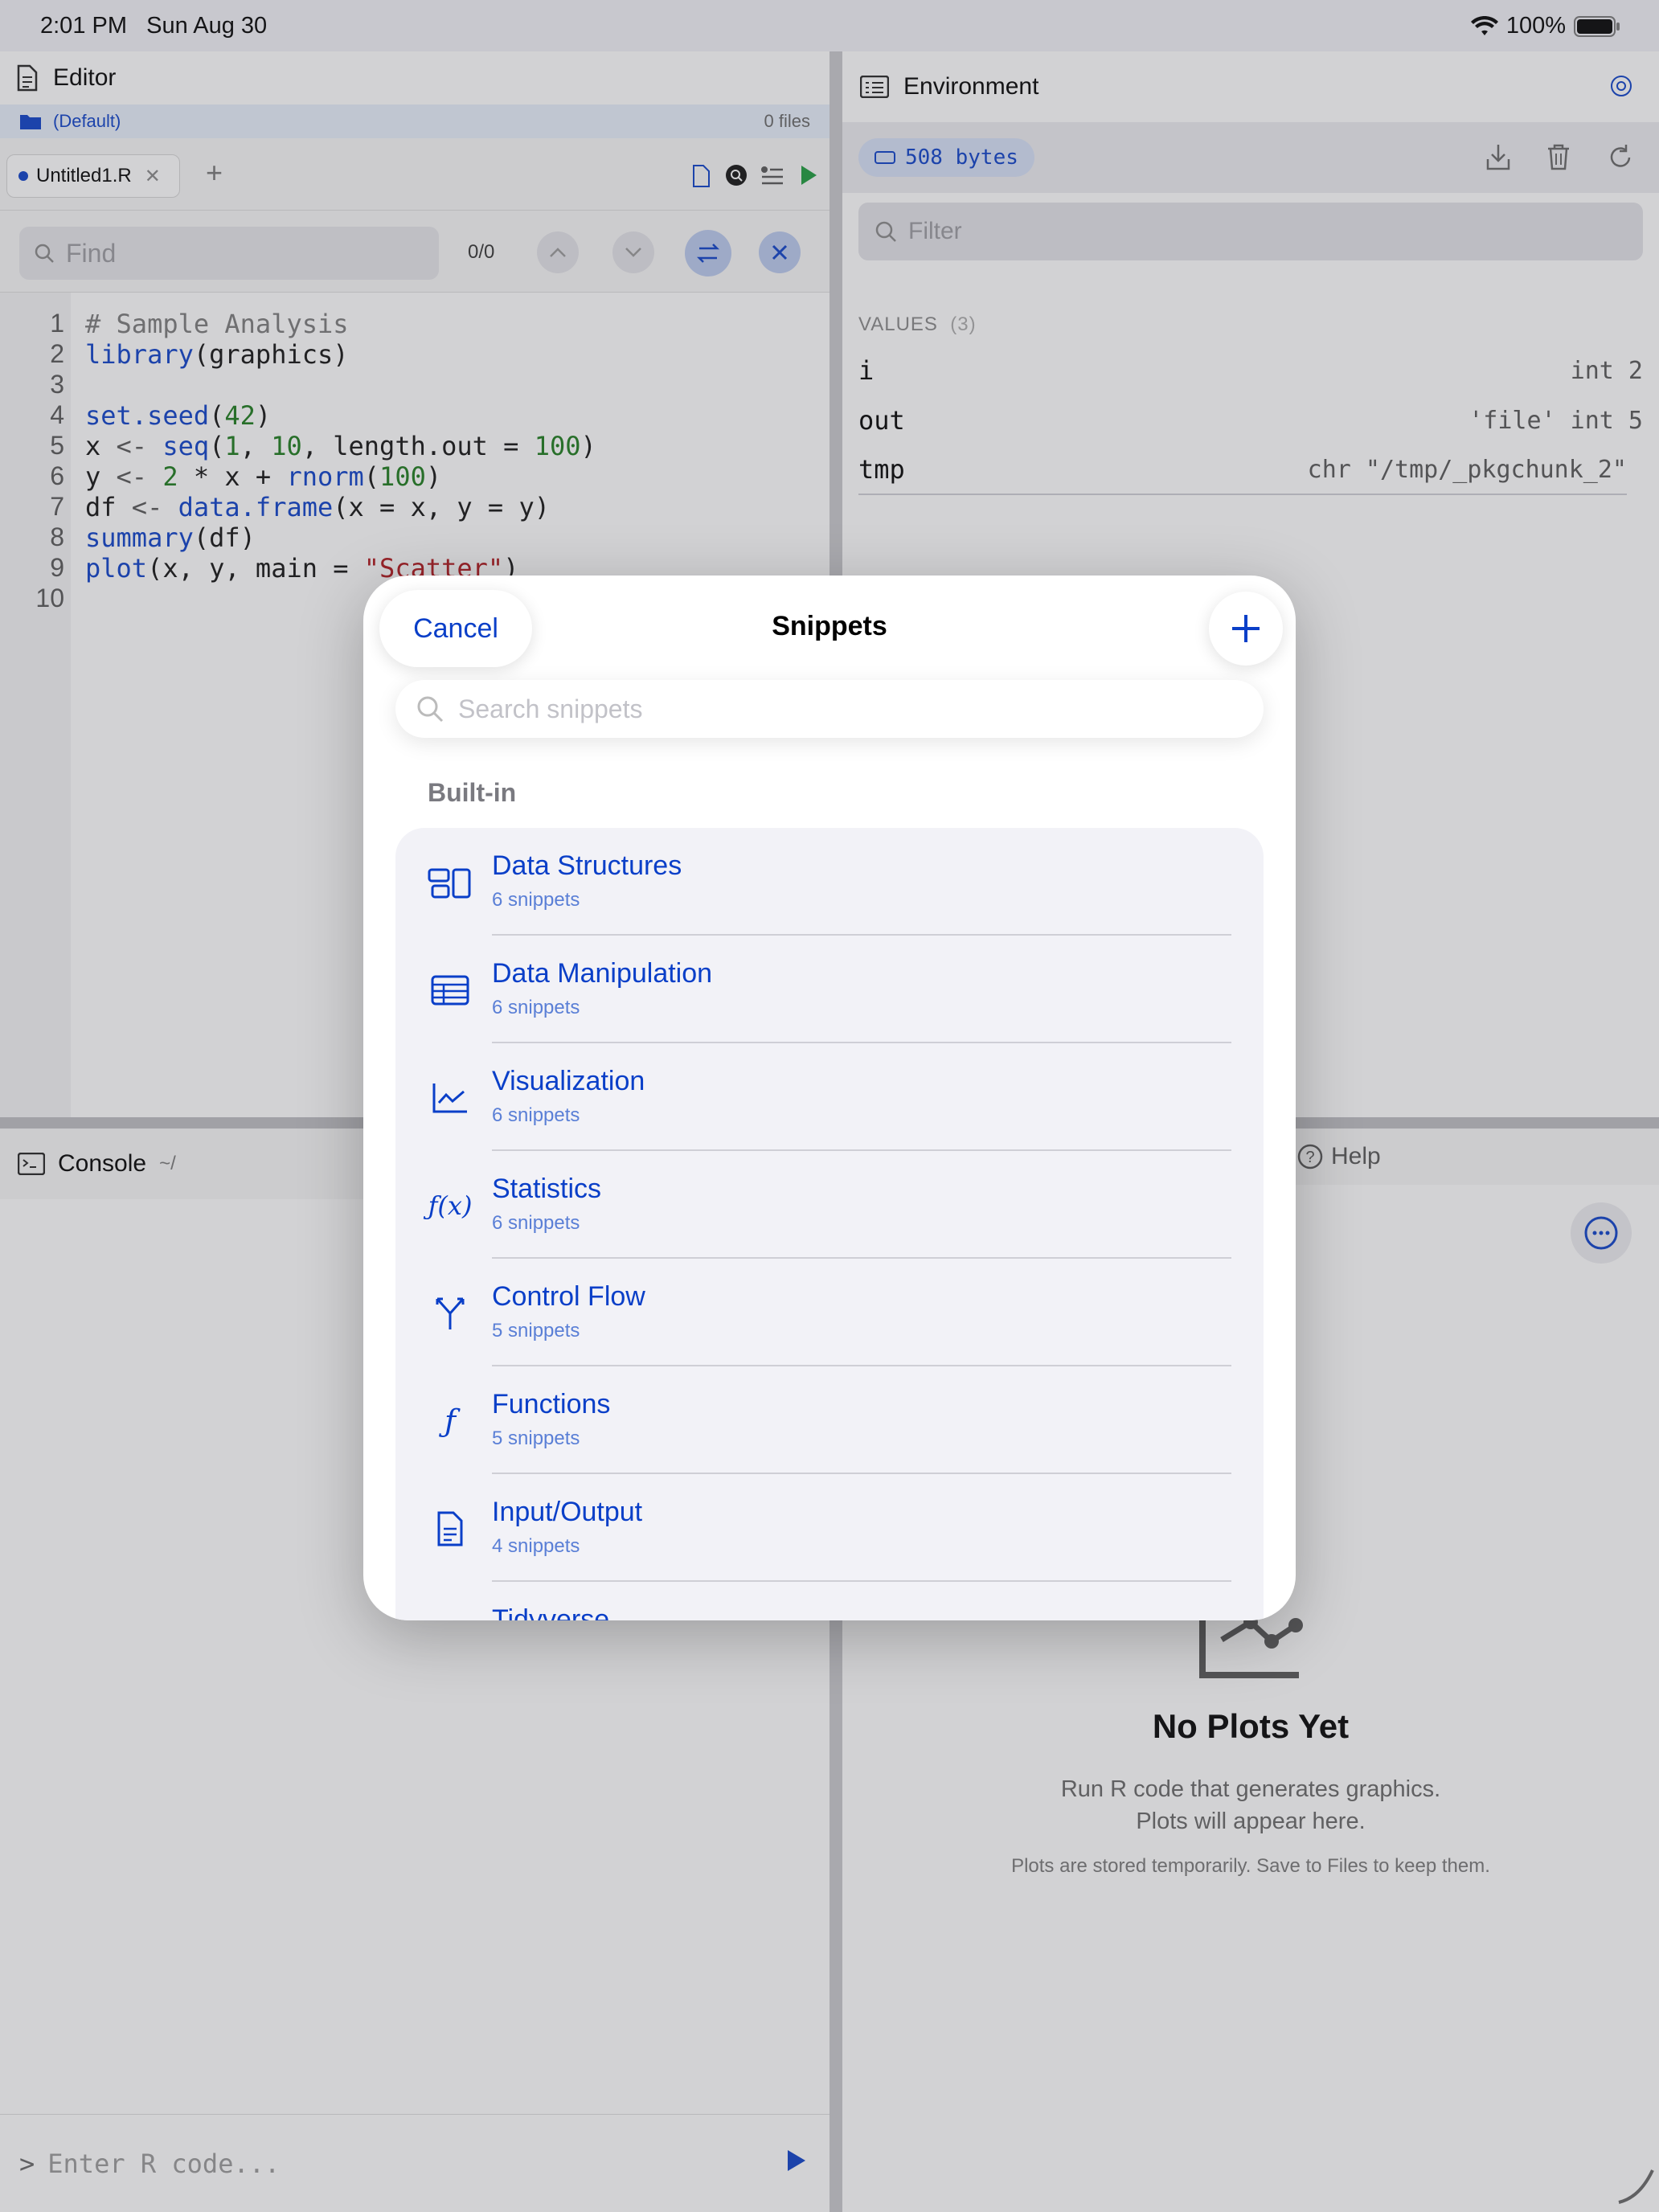 The width and height of the screenshot is (1659, 2212). What do you see at coordinates (829, 990) in the screenshot?
I see `category-data-manipulation: Data Manipulation 6 snippets` at bounding box center [829, 990].